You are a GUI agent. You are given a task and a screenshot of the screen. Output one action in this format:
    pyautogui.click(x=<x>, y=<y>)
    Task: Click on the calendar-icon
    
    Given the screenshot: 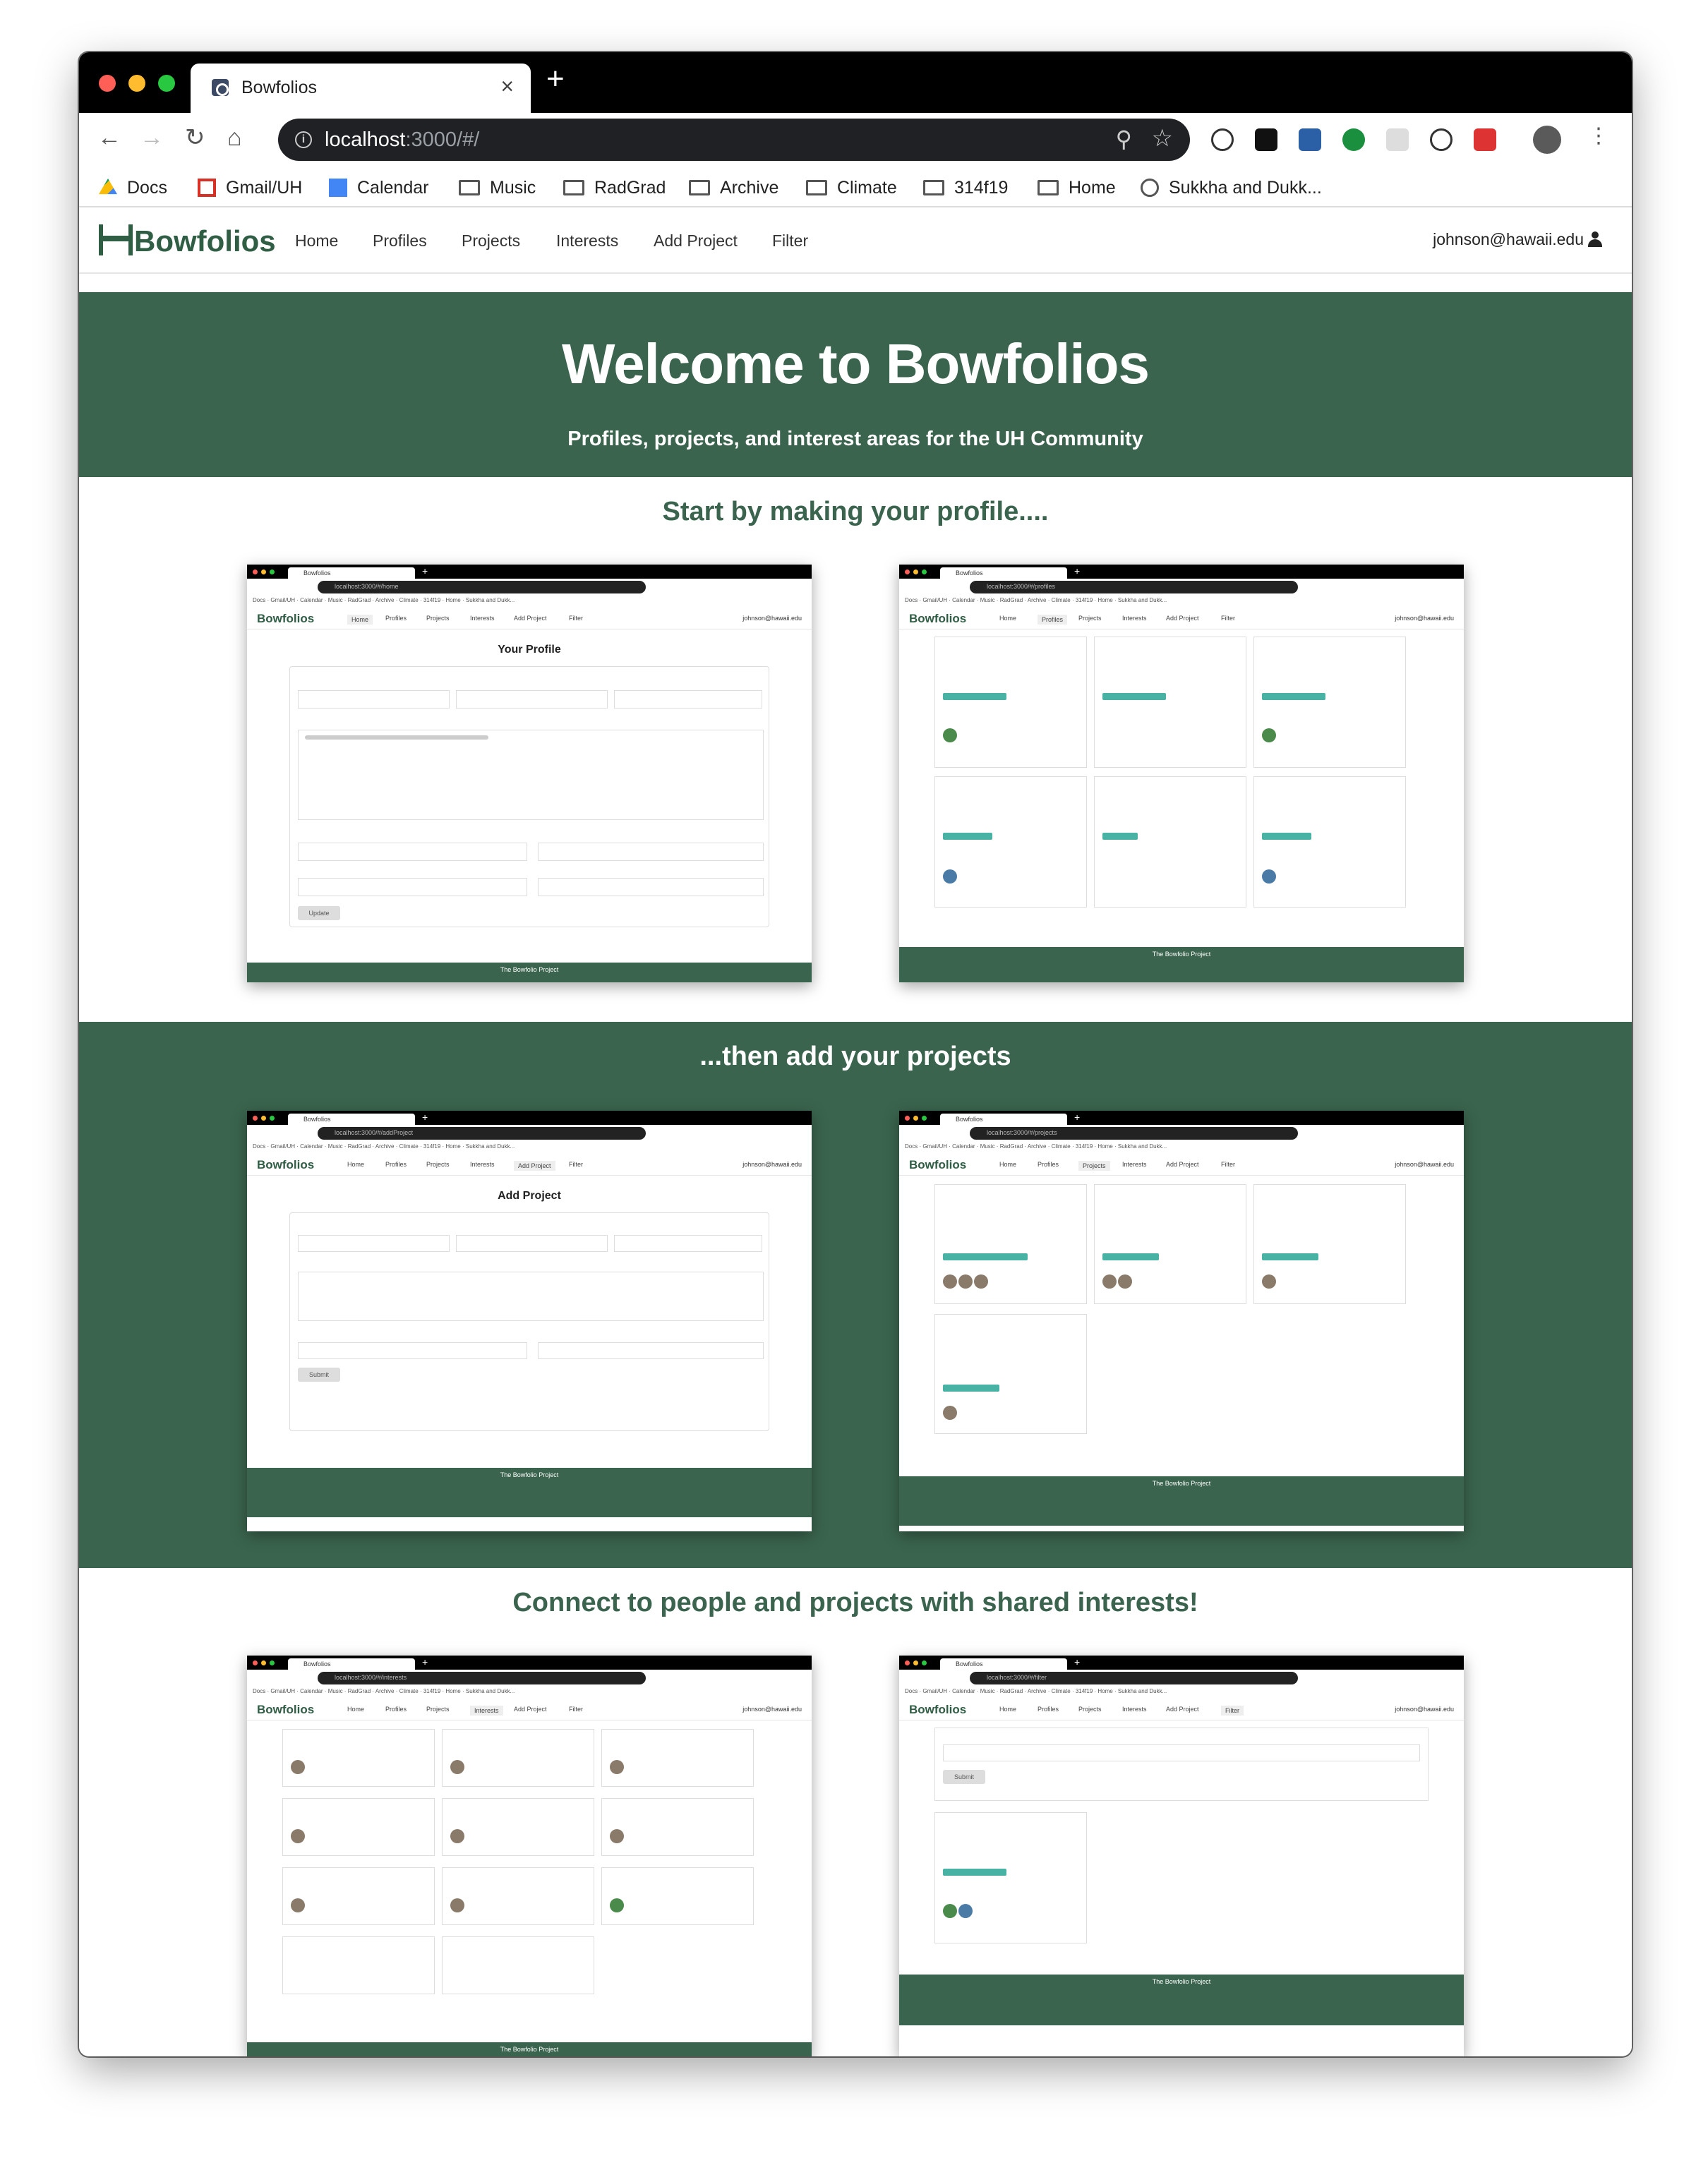 What is the action you would take?
    pyautogui.click(x=338, y=188)
    